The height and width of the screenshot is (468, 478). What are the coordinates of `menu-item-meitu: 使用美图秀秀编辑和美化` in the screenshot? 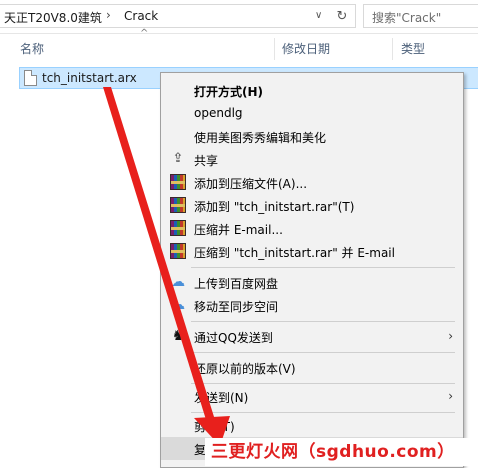 It's located at (312, 136).